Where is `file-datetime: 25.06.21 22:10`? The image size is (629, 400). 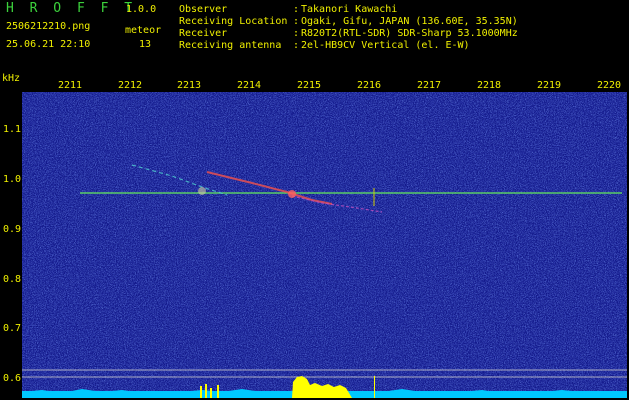
file-datetime: 25.06.21 22:10 is located at coordinates (48, 44).